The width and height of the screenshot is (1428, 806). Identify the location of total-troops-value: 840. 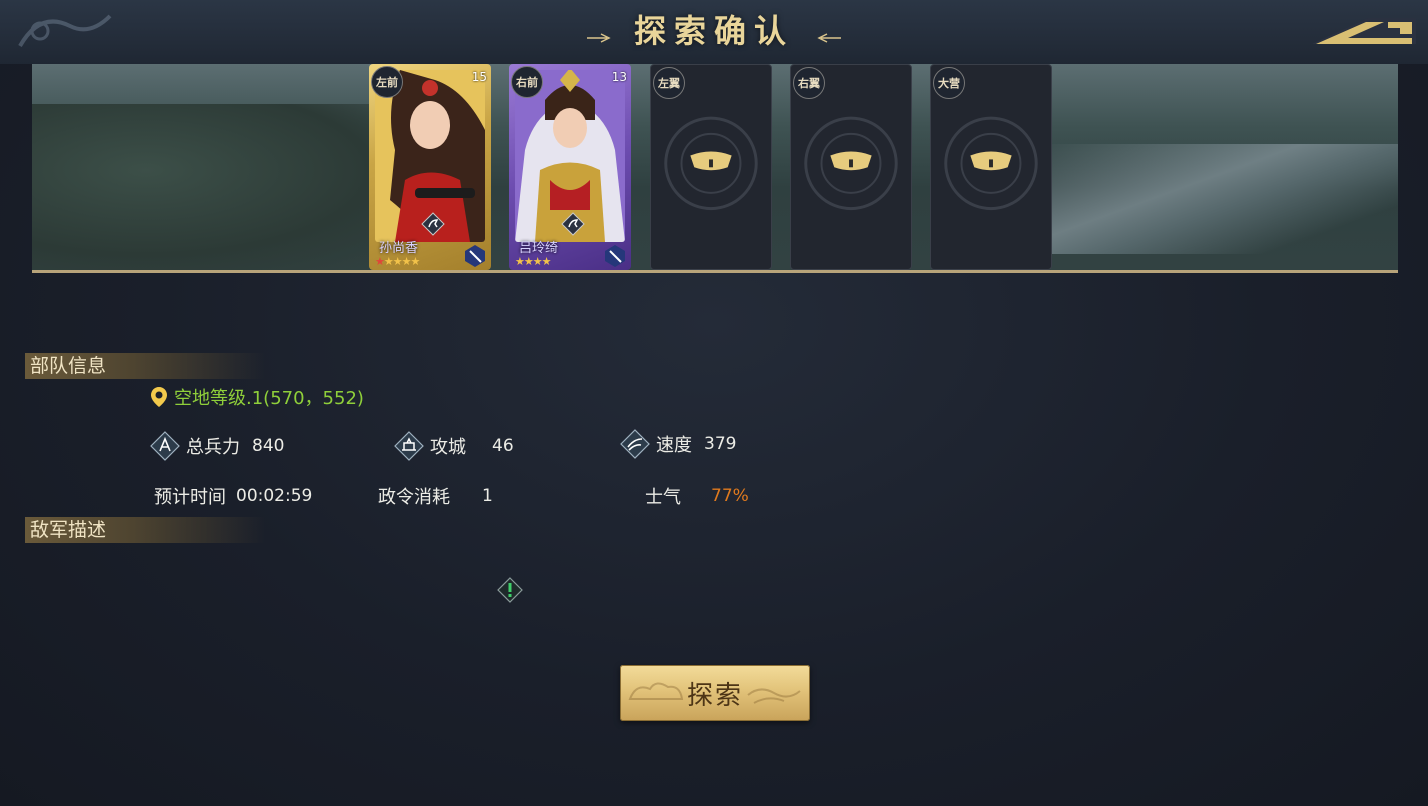
(268, 446).